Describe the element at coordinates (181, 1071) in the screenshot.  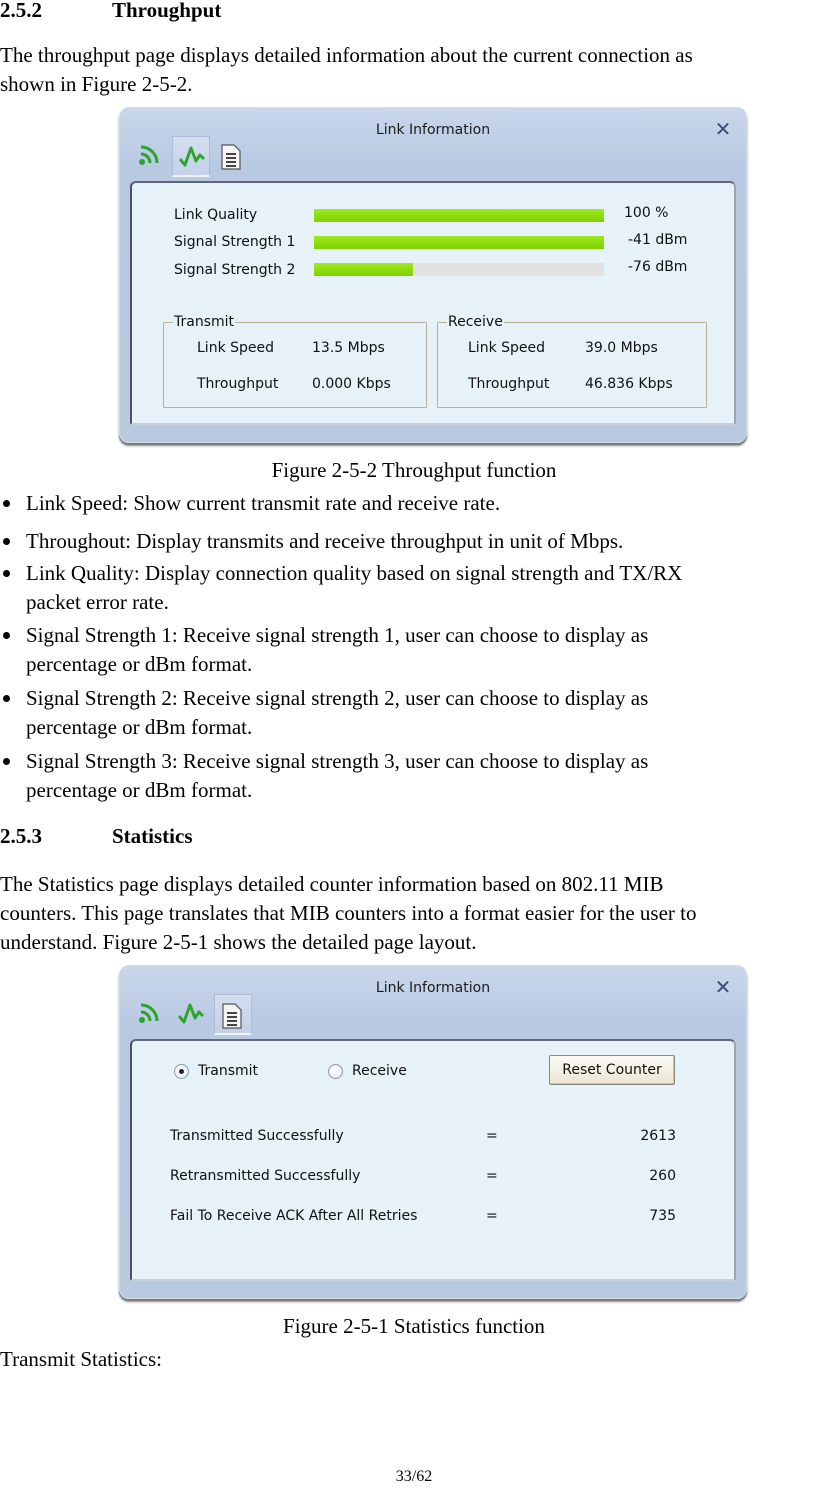
I see `transmit-radio` at that location.